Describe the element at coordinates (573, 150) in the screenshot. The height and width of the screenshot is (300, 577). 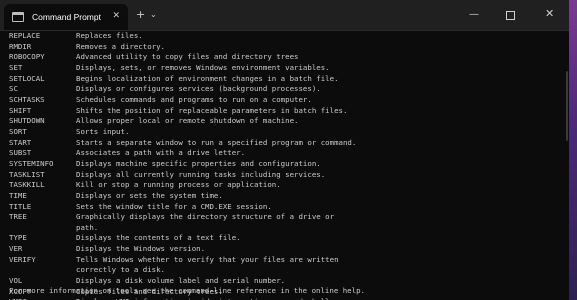
I see `desktop-background` at that location.